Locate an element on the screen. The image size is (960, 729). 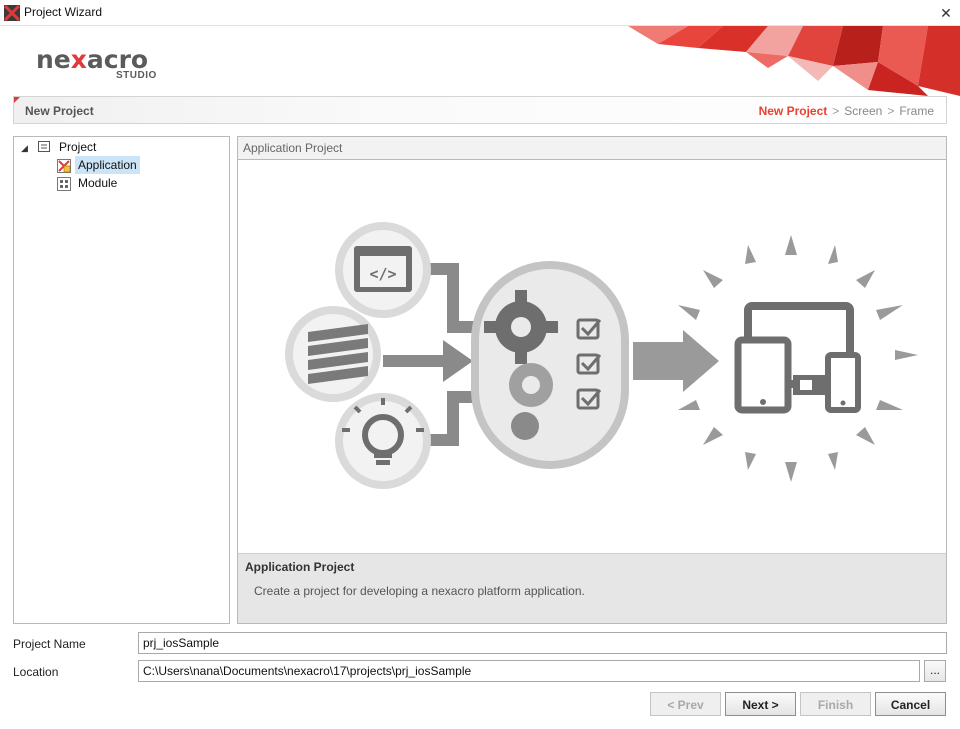
code-icon: </> is located at coordinates (383, 270).